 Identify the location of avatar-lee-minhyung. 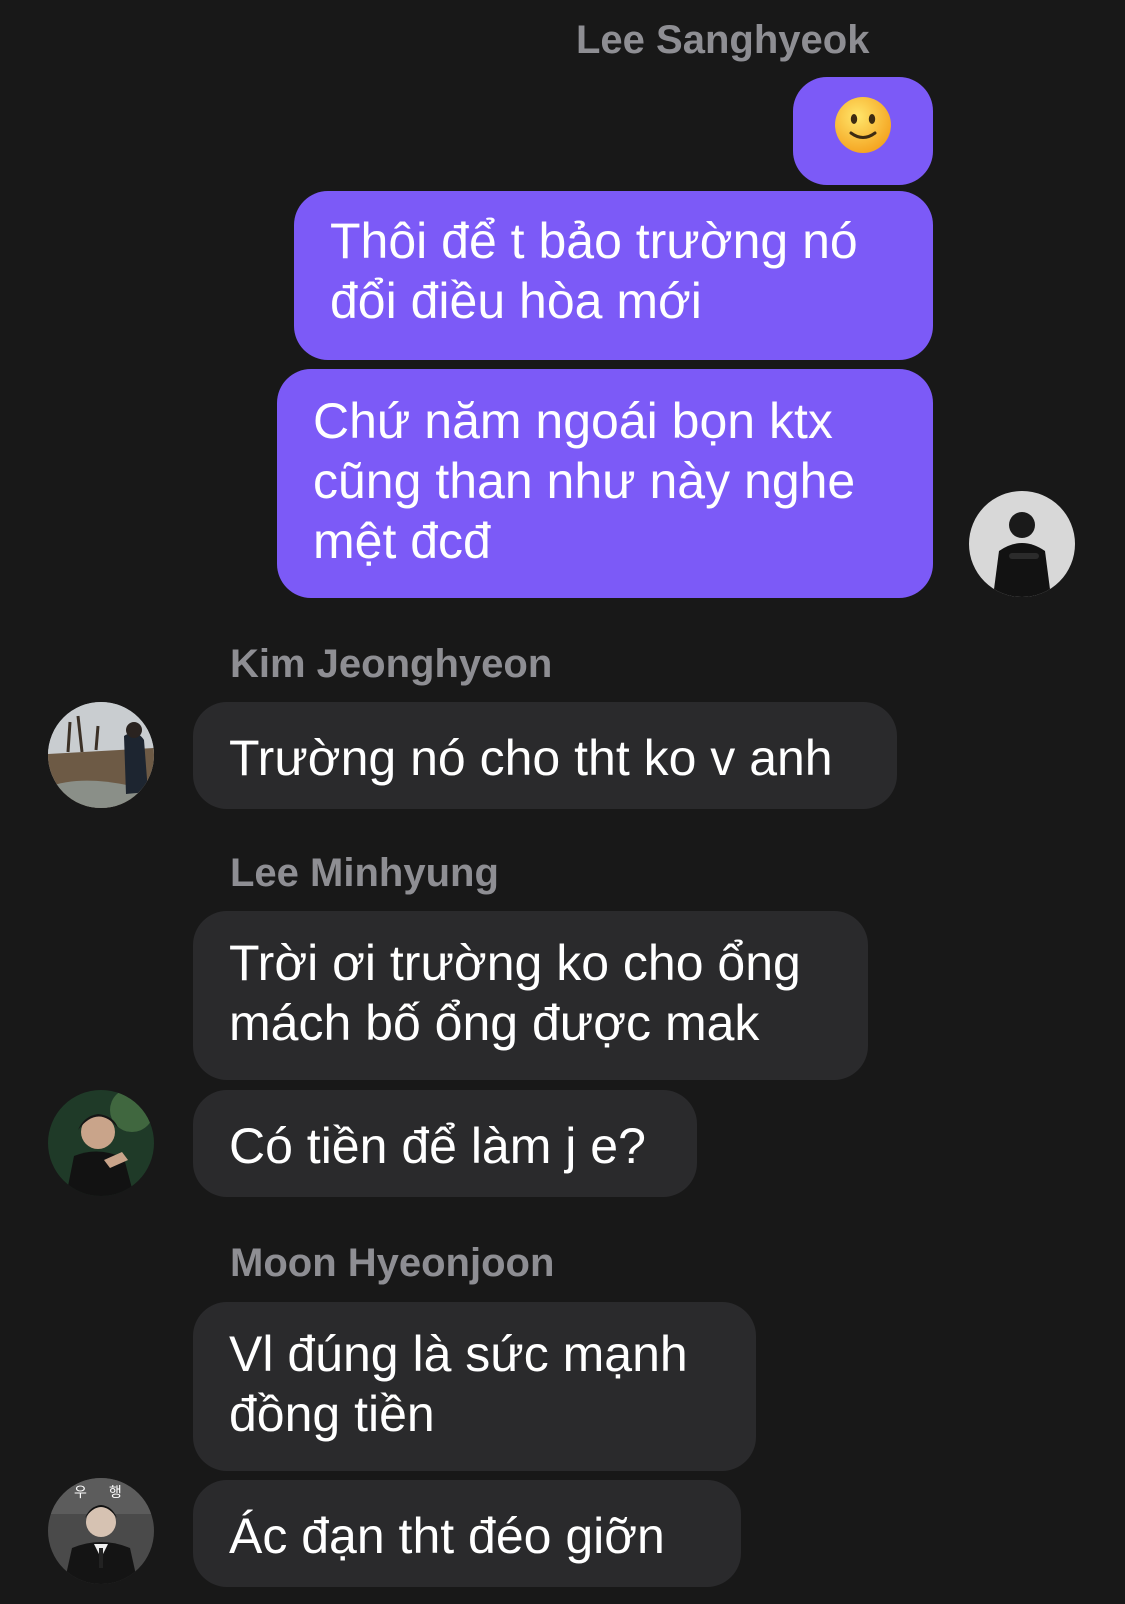
(101, 1143).